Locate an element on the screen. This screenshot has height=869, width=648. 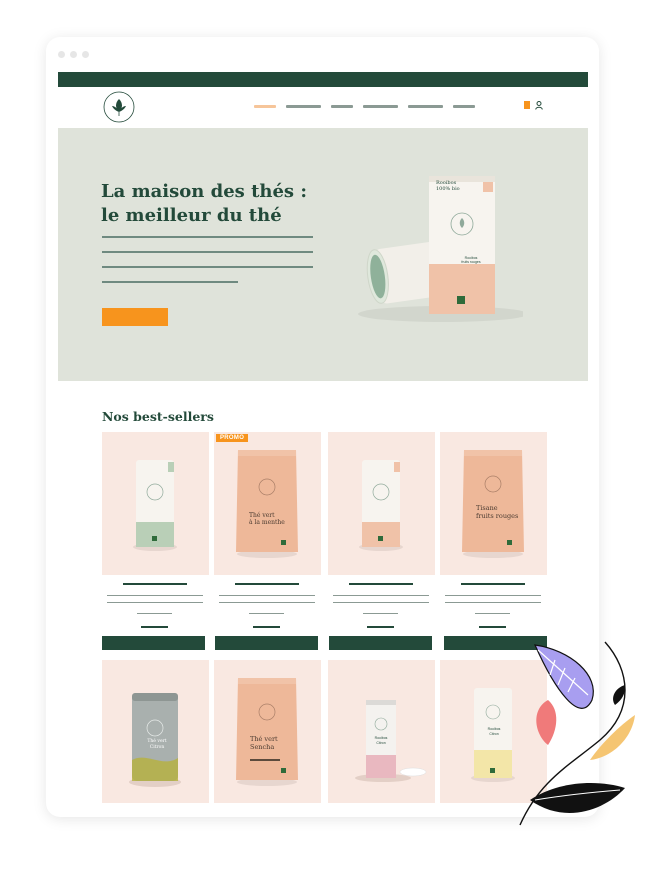
brand-logo-icon is located at coordinates (119, 107).